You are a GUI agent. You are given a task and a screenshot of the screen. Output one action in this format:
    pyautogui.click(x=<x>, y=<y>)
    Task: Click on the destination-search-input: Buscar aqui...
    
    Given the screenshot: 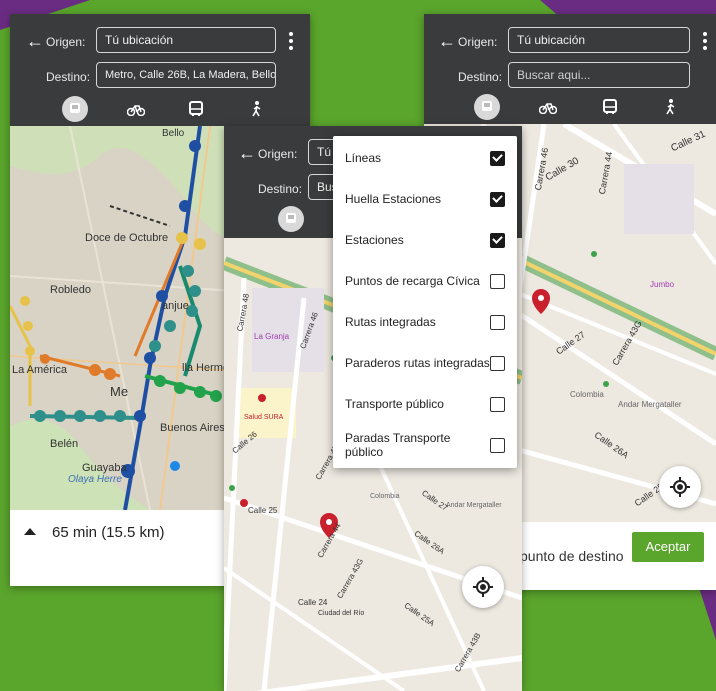 What is the action you would take?
    pyautogui.click(x=599, y=75)
    